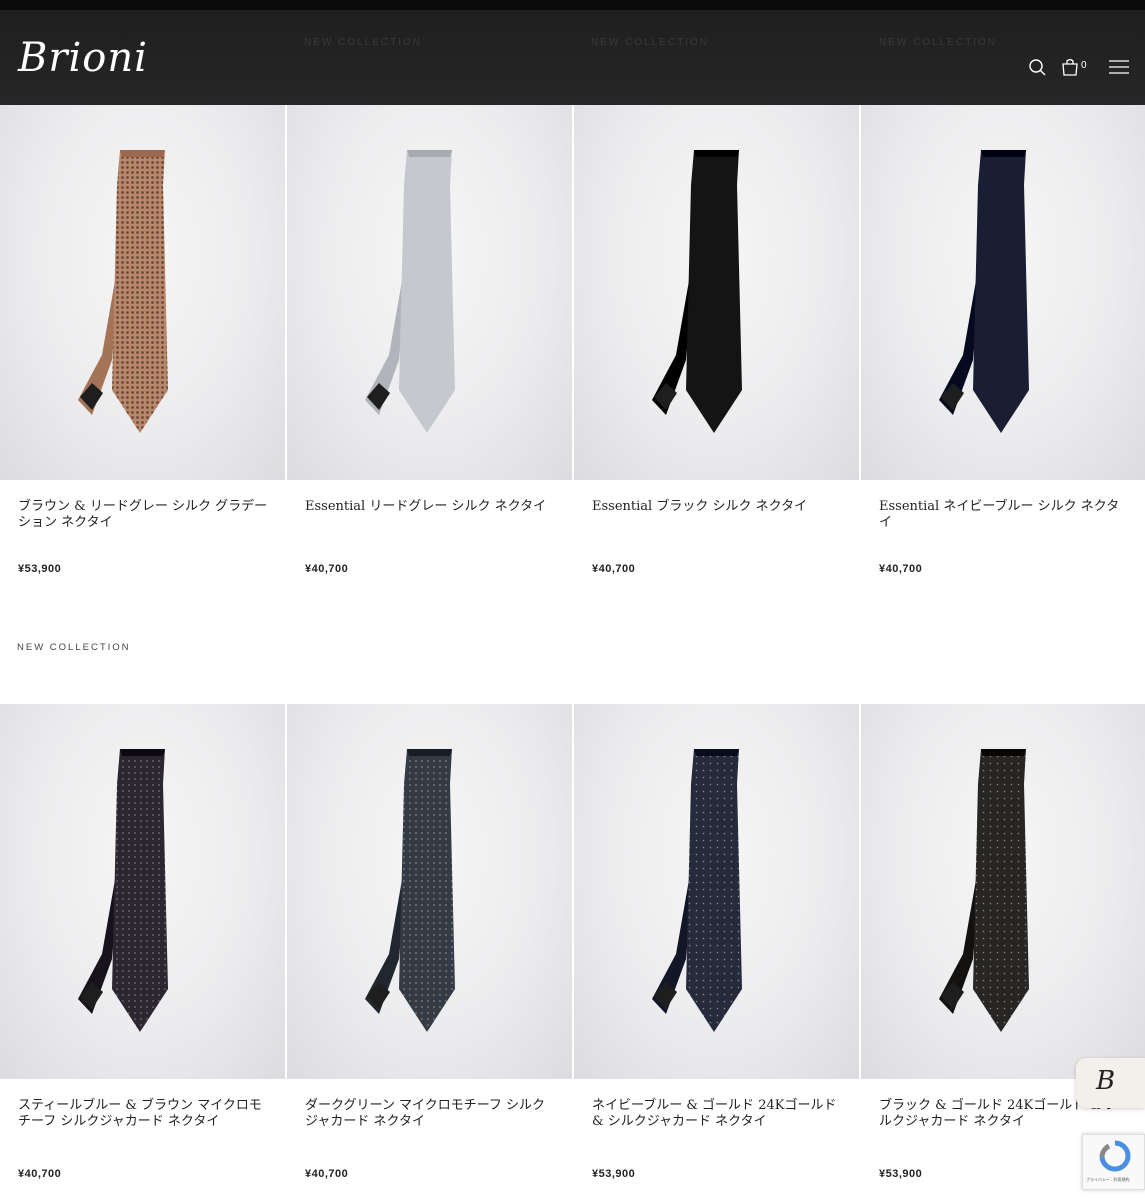  What do you see at coordinates (143, 515) in the screenshot?
I see `product-name: ブラウン & リードグレー シルク グラデーション ネクタイ` at bounding box center [143, 515].